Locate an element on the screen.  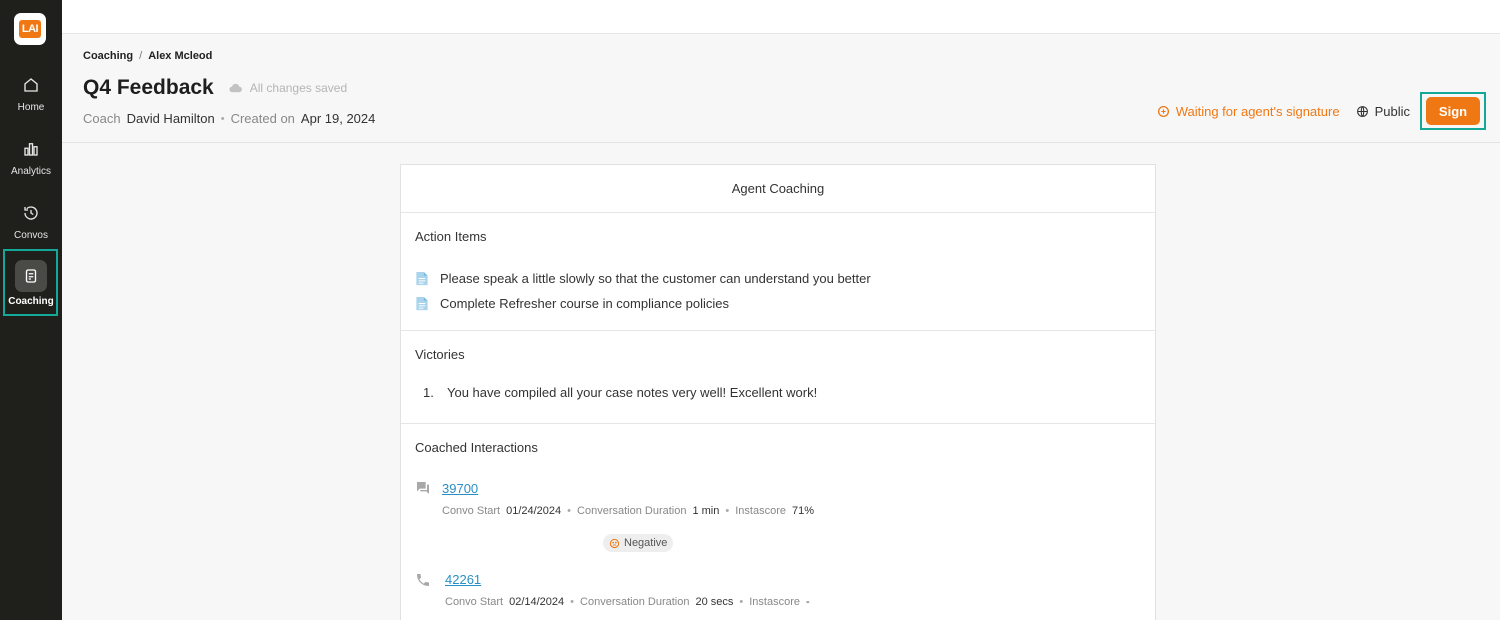
sidebar-item-analytics: Analytics is located at coordinates (31, 158).